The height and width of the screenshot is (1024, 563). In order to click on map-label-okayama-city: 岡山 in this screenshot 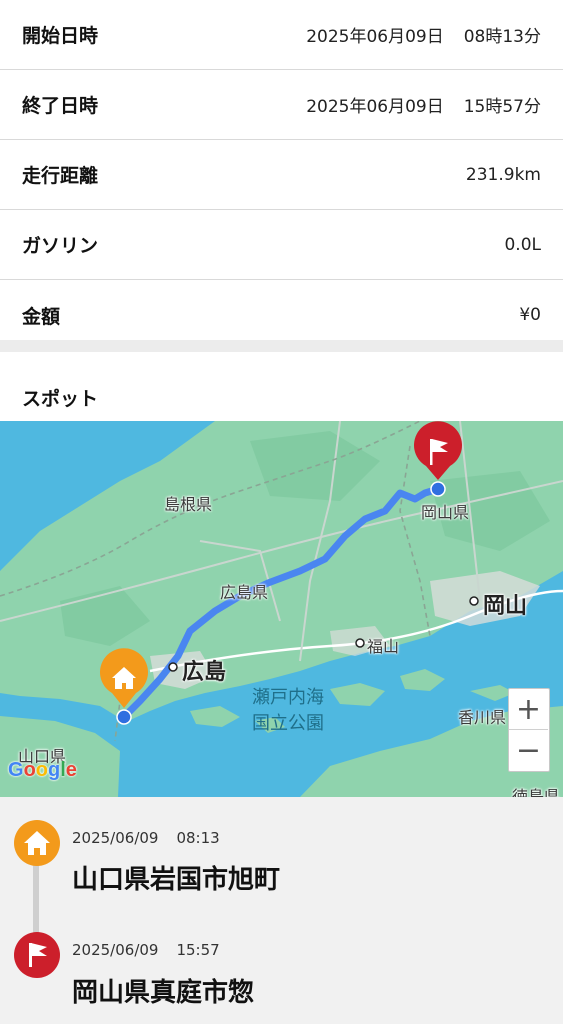, I will do `click(505, 606)`.